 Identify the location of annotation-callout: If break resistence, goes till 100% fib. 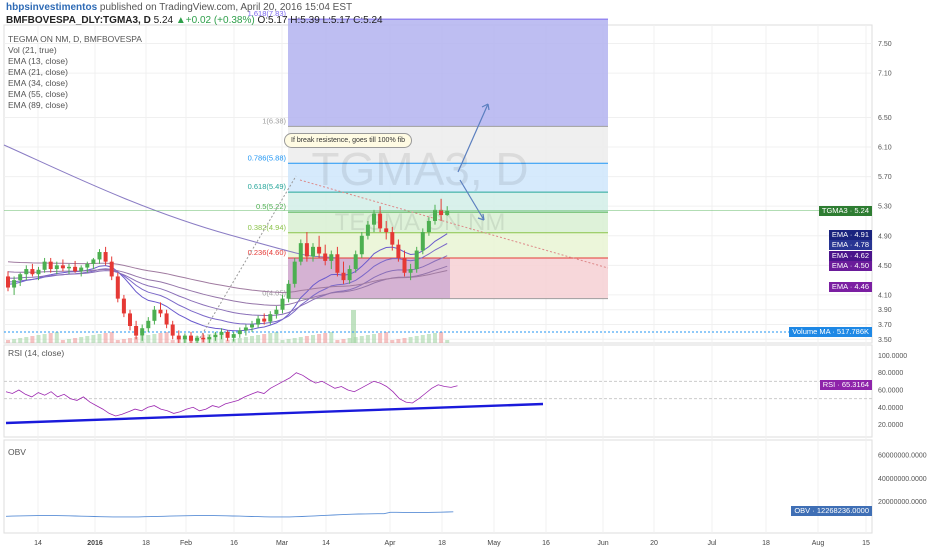
(348, 140).